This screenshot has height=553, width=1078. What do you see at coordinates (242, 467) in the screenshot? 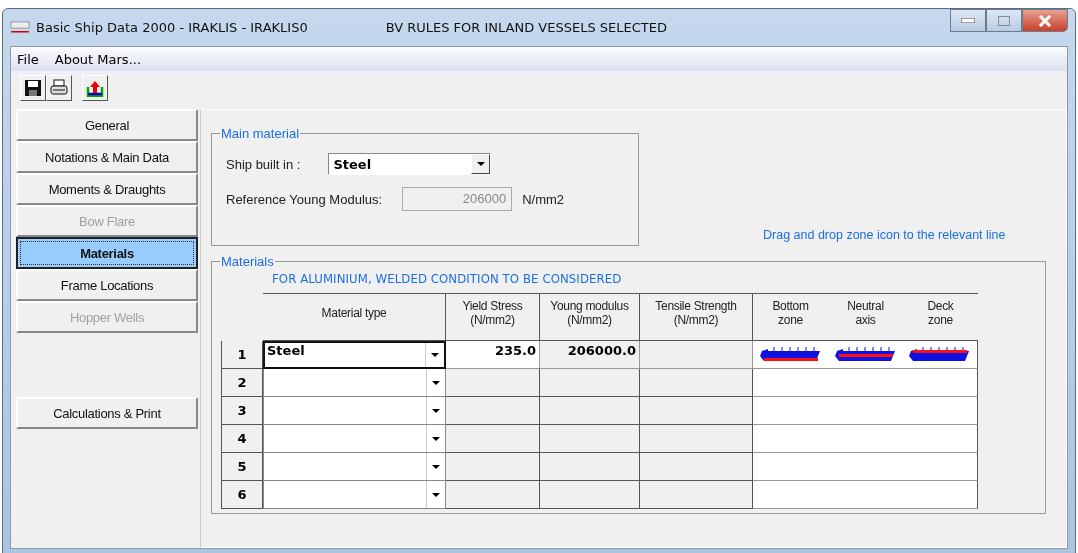
I see `row-number: 5` at bounding box center [242, 467].